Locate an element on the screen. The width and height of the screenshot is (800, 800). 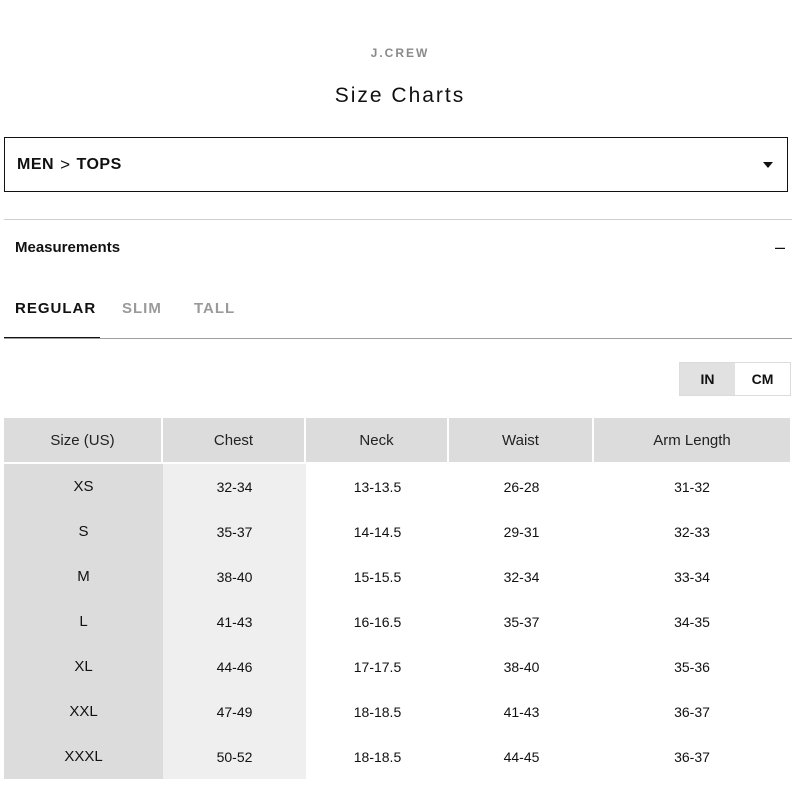
arm-length-cell: 35-36 is located at coordinates (692, 666).